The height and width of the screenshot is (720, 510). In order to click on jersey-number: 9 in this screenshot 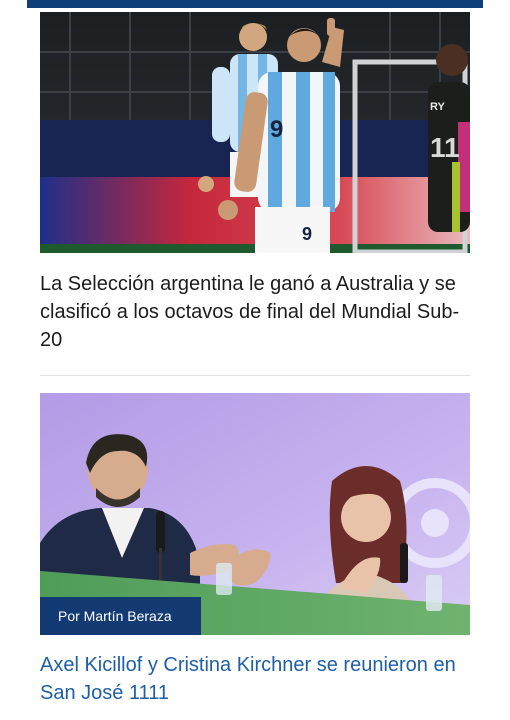, I will do `click(276, 129)`.